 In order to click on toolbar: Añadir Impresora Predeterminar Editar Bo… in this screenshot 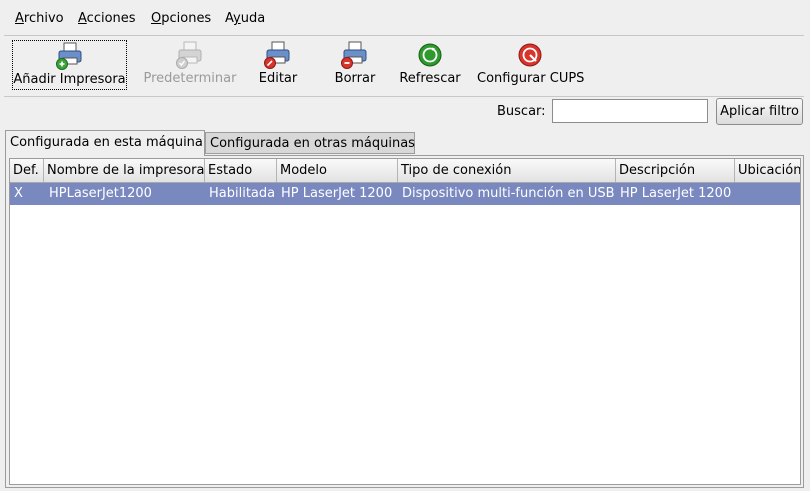, I will do `click(404, 66)`.